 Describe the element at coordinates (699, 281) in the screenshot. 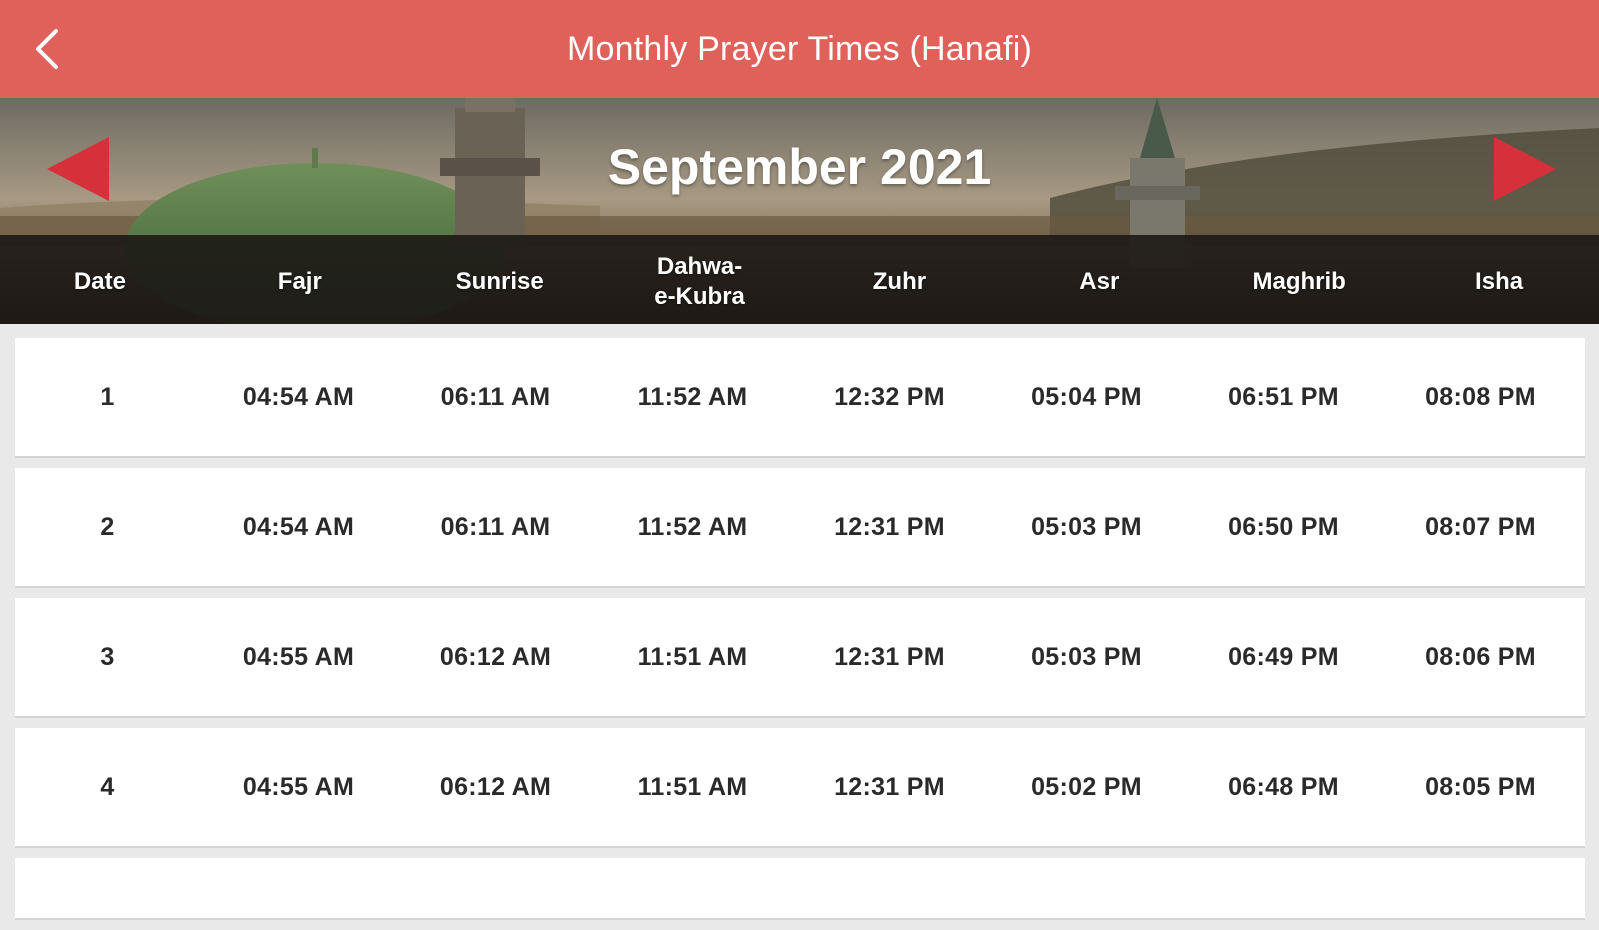

I see `column-header-dahwa: Dahwa- e-Kubra` at that location.